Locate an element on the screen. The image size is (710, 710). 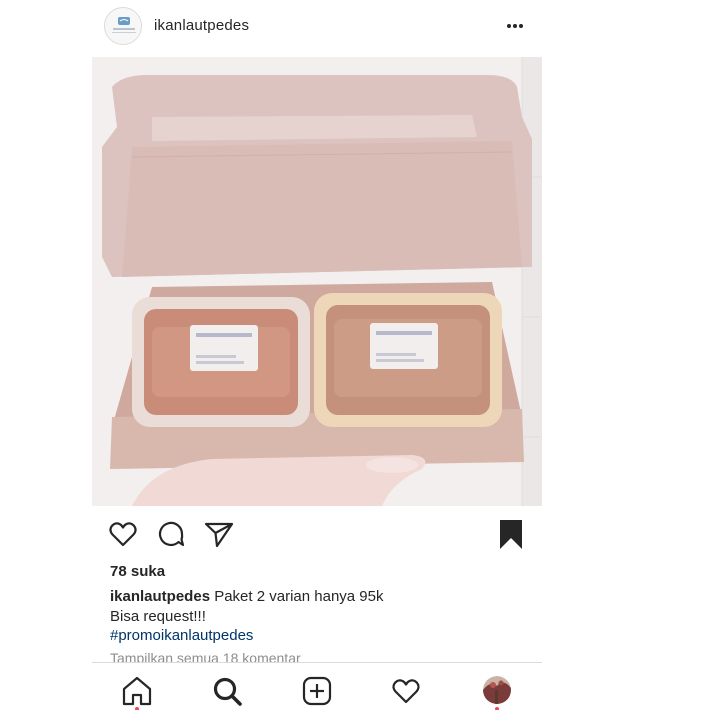
heart-icon is located at coordinates (123, 534).